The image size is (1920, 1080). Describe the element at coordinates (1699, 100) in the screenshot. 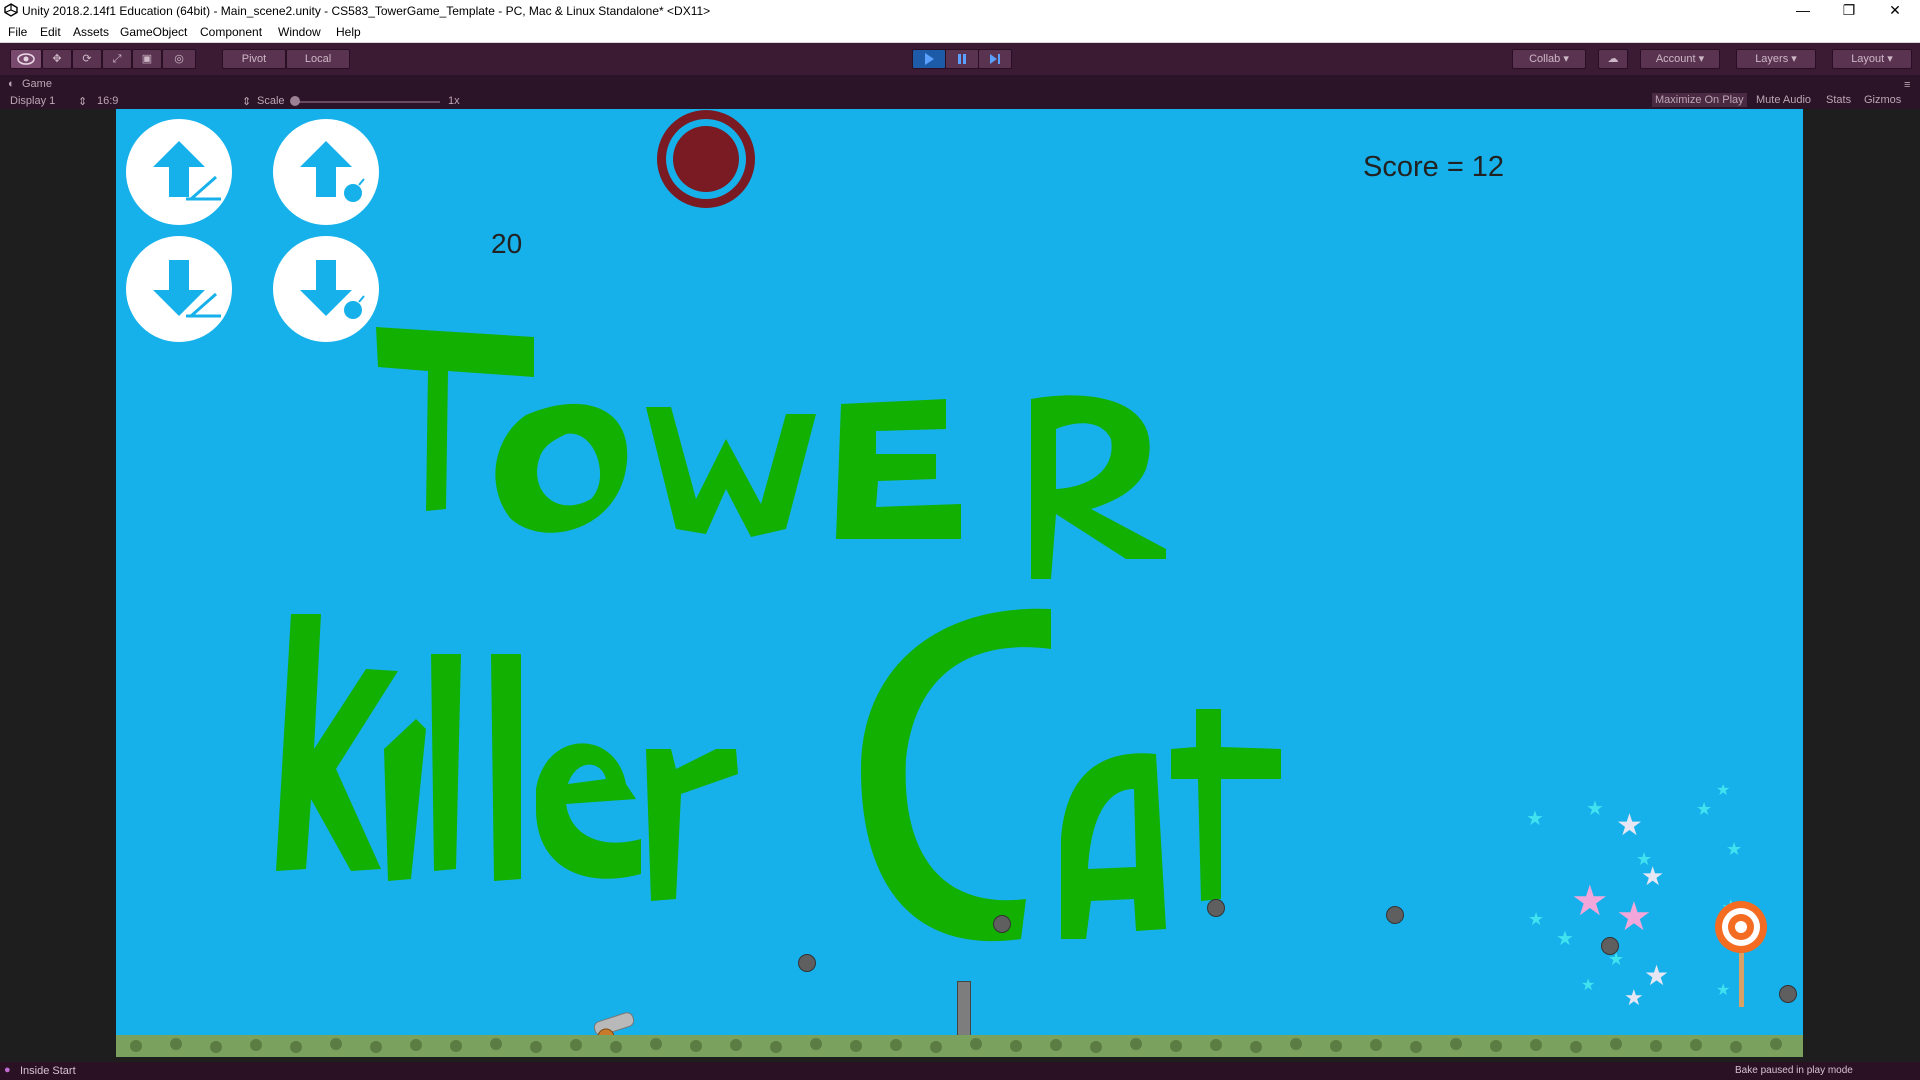

I see `maximize-on-play-toggle: Maximize On Play` at that location.